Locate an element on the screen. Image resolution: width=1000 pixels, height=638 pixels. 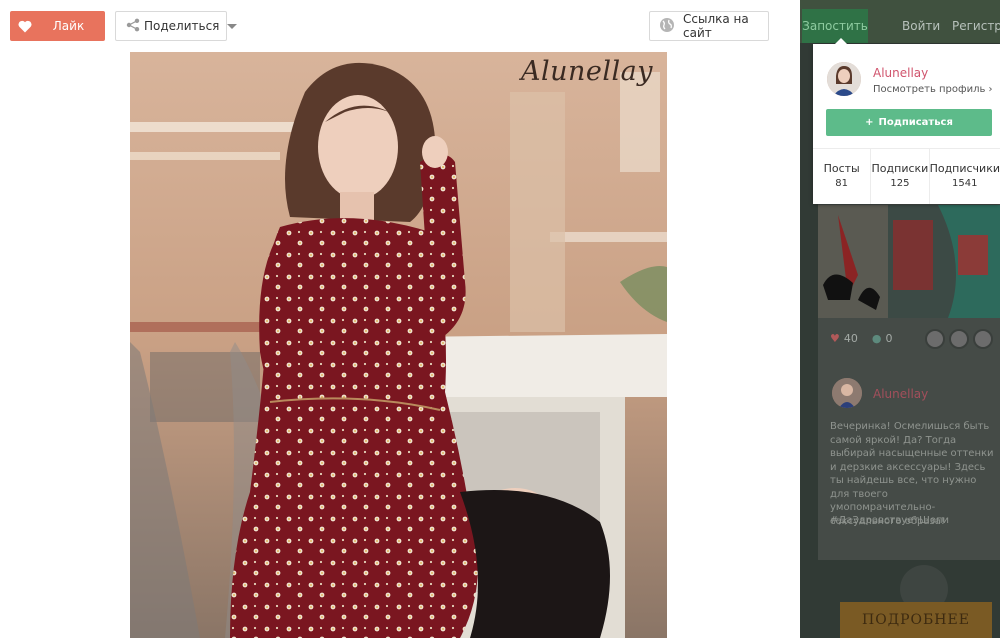
stat-followers: Подписчики 1541 is located at coordinates (965, 176).